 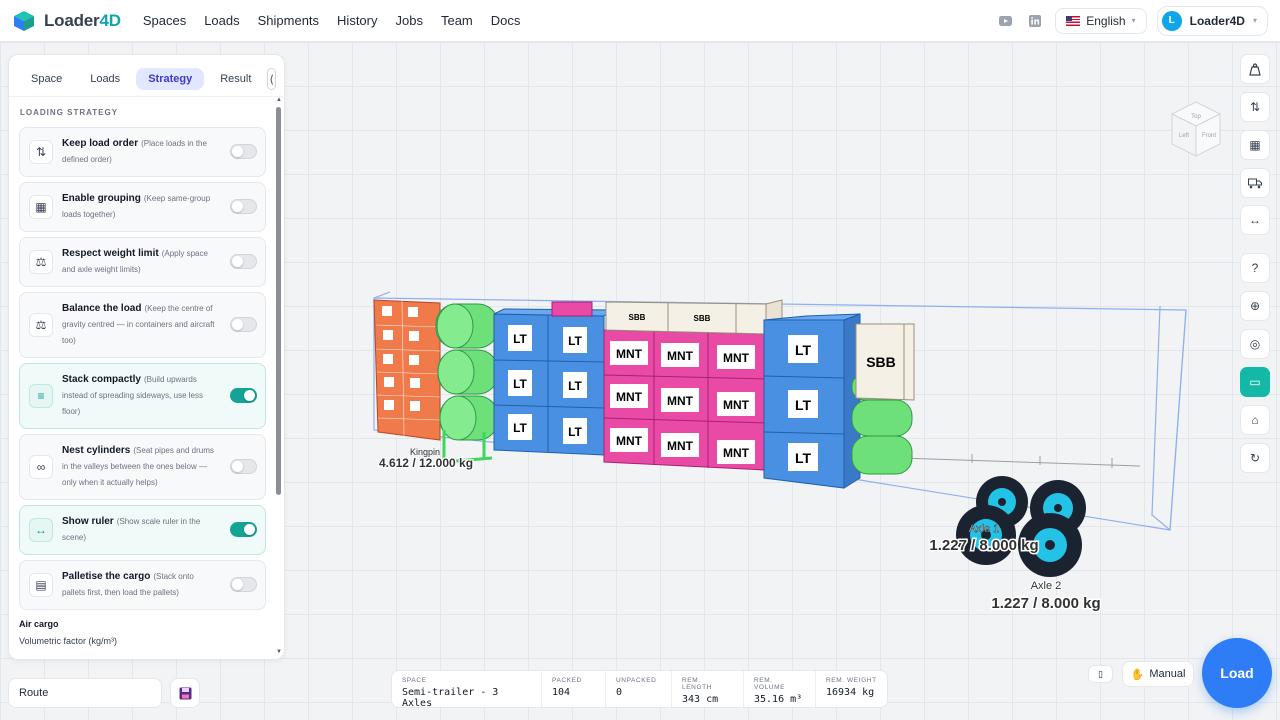 What do you see at coordinates (1137, 674) in the screenshot?
I see `hand-icon: ✋` at bounding box center [1137, 674].